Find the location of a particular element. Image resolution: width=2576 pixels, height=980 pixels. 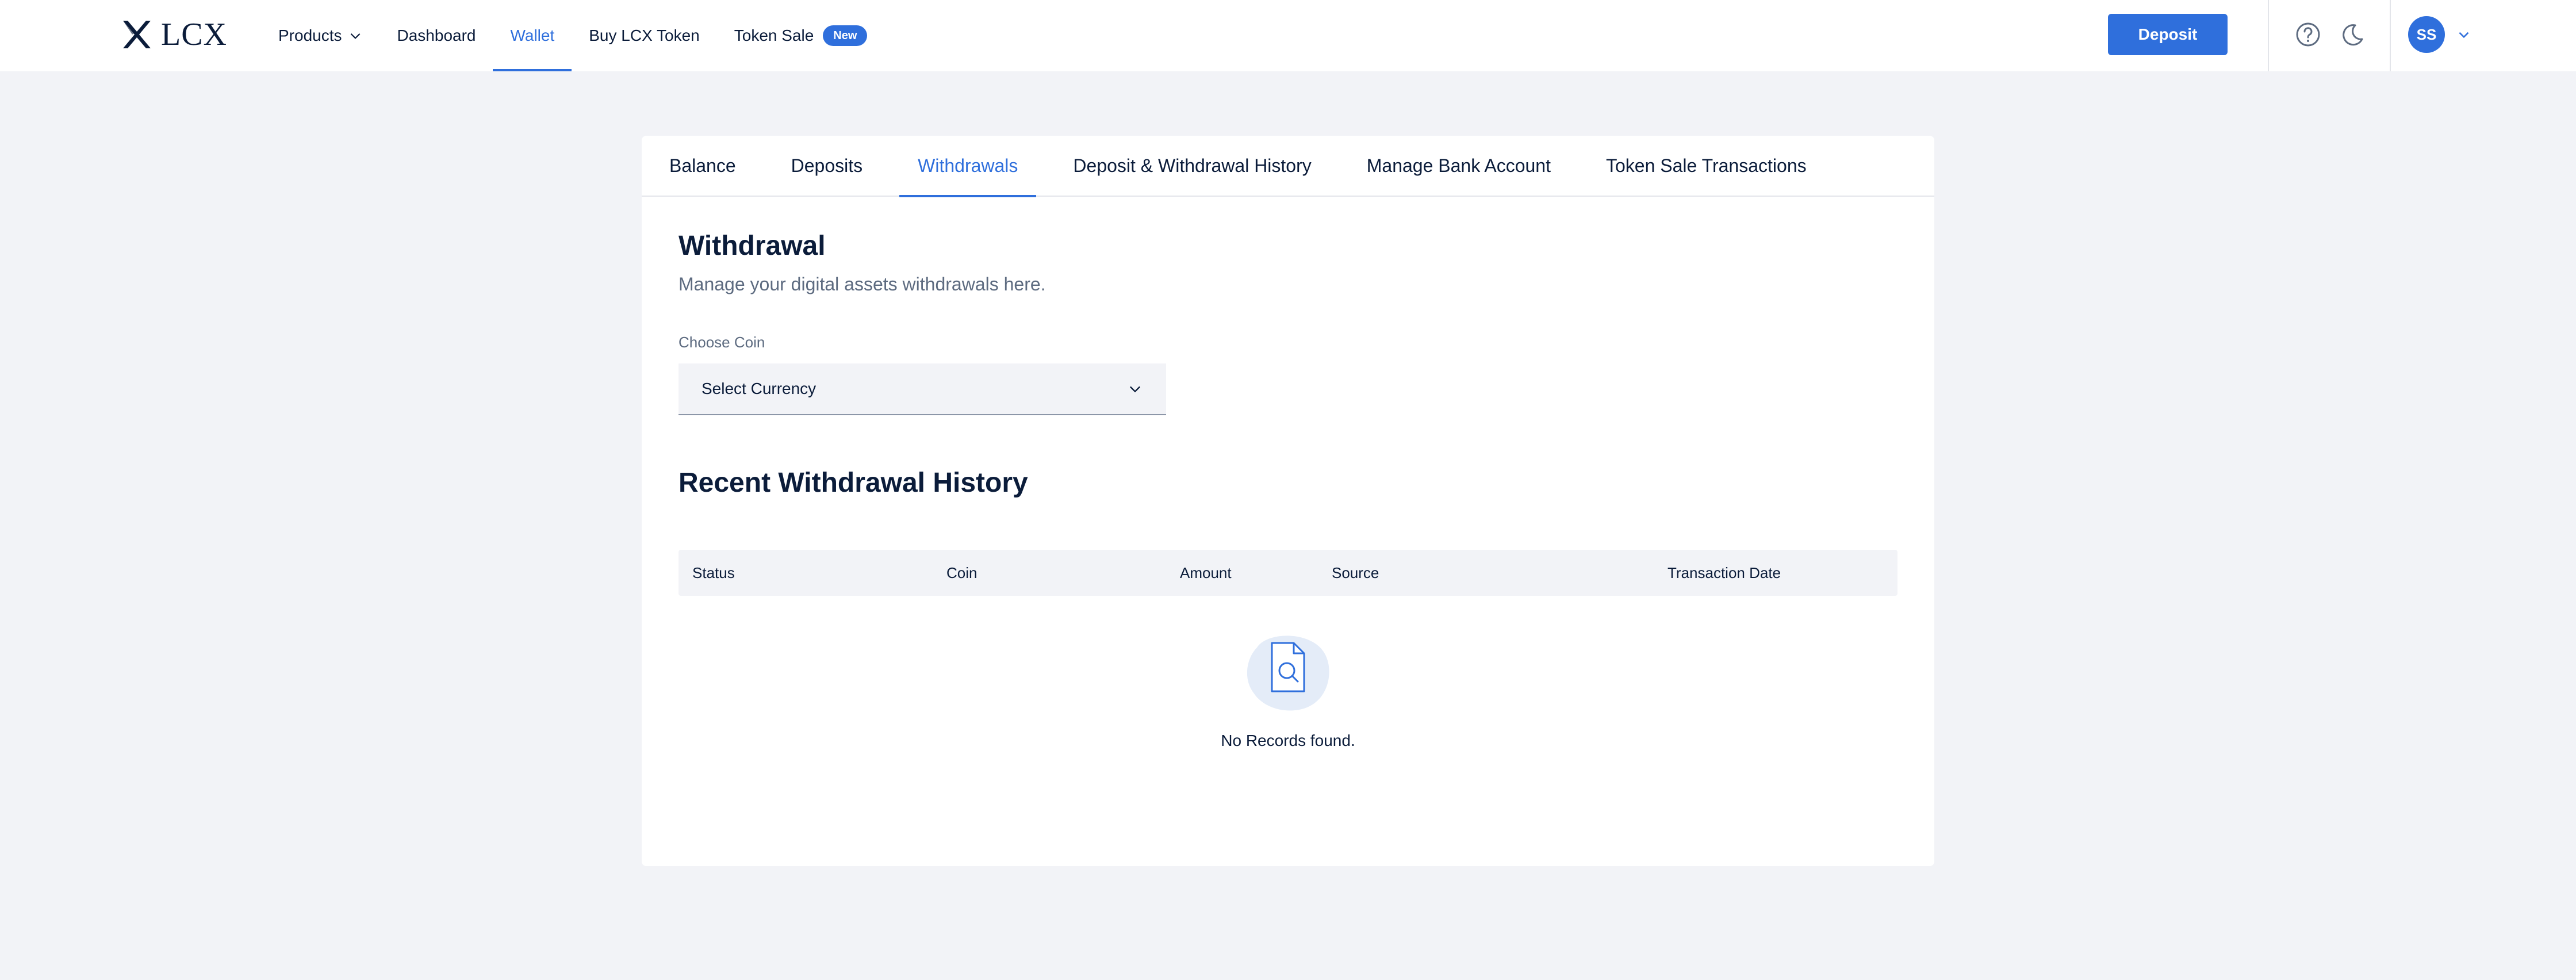

nav-token-sale-label: Token Sale is located at coordinates (774, 35).